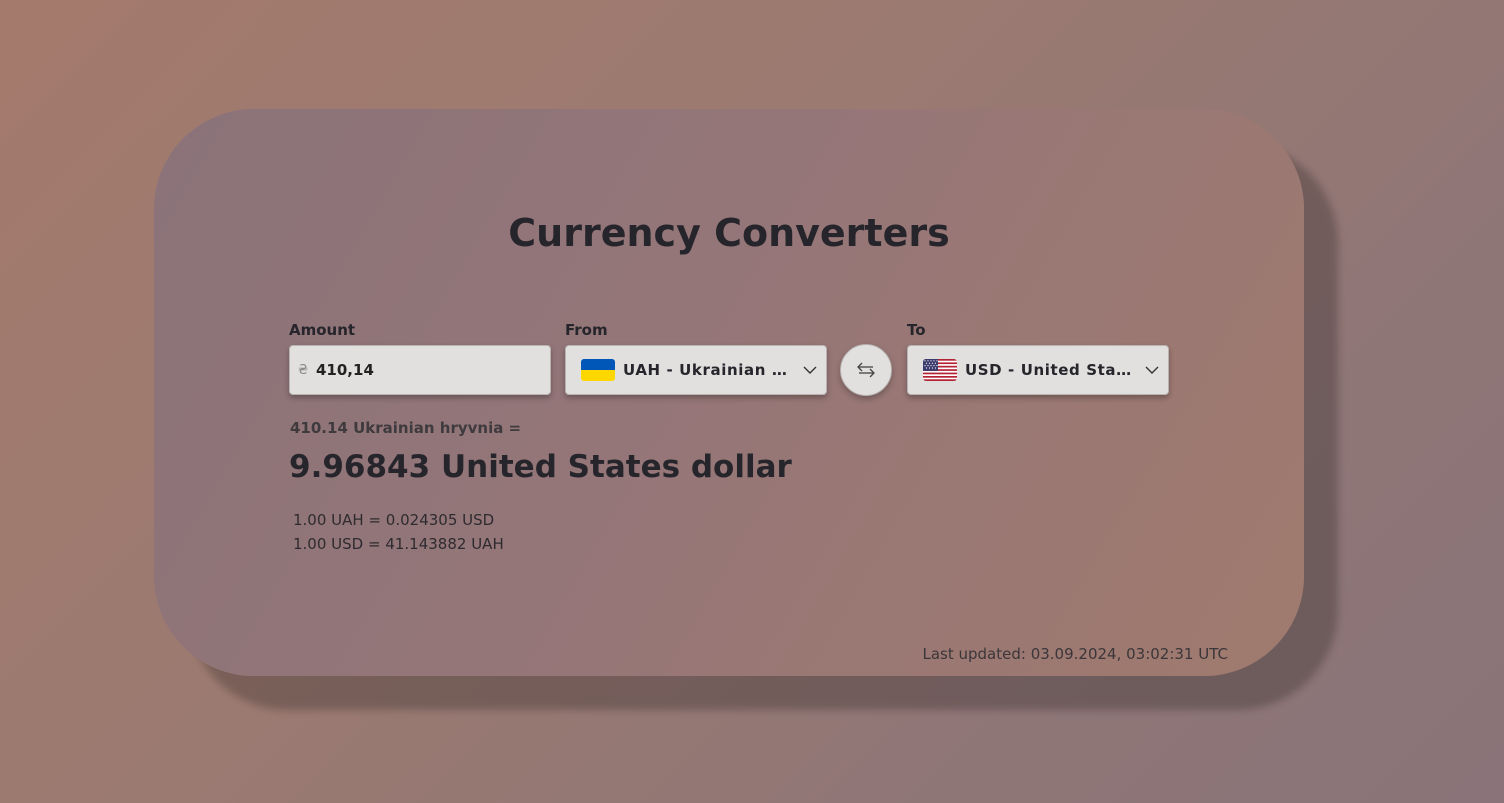  I want to click on from-label: From, so click(586, 330).